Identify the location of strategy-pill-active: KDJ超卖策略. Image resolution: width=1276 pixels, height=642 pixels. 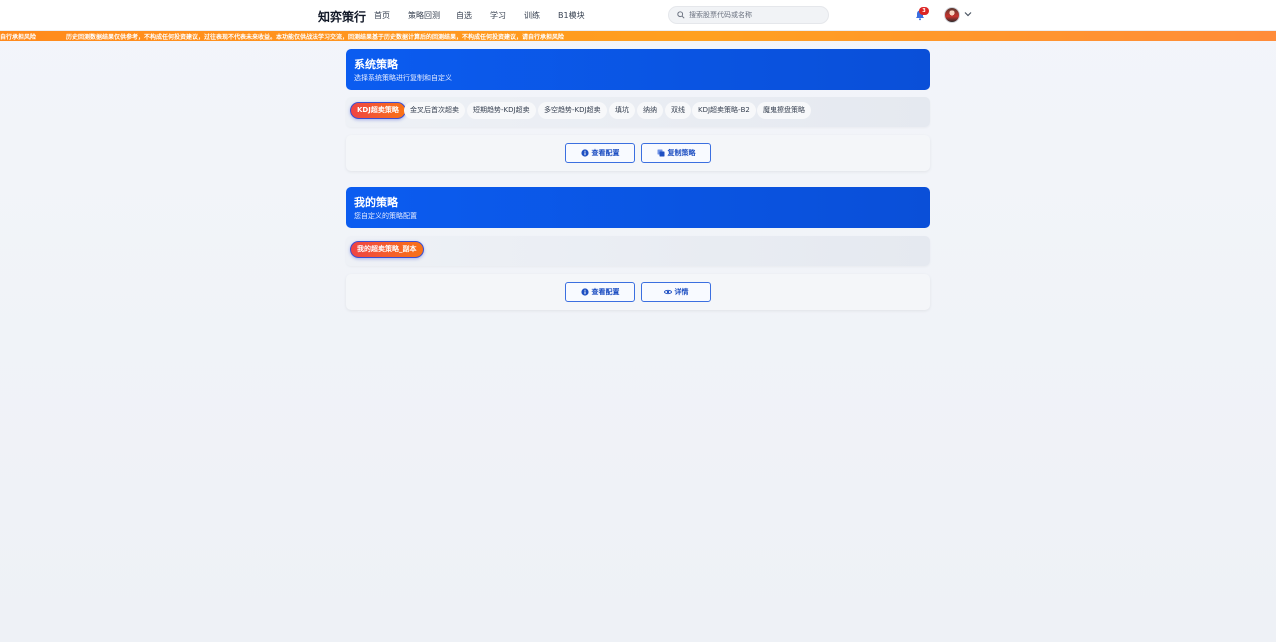
(378, 110).